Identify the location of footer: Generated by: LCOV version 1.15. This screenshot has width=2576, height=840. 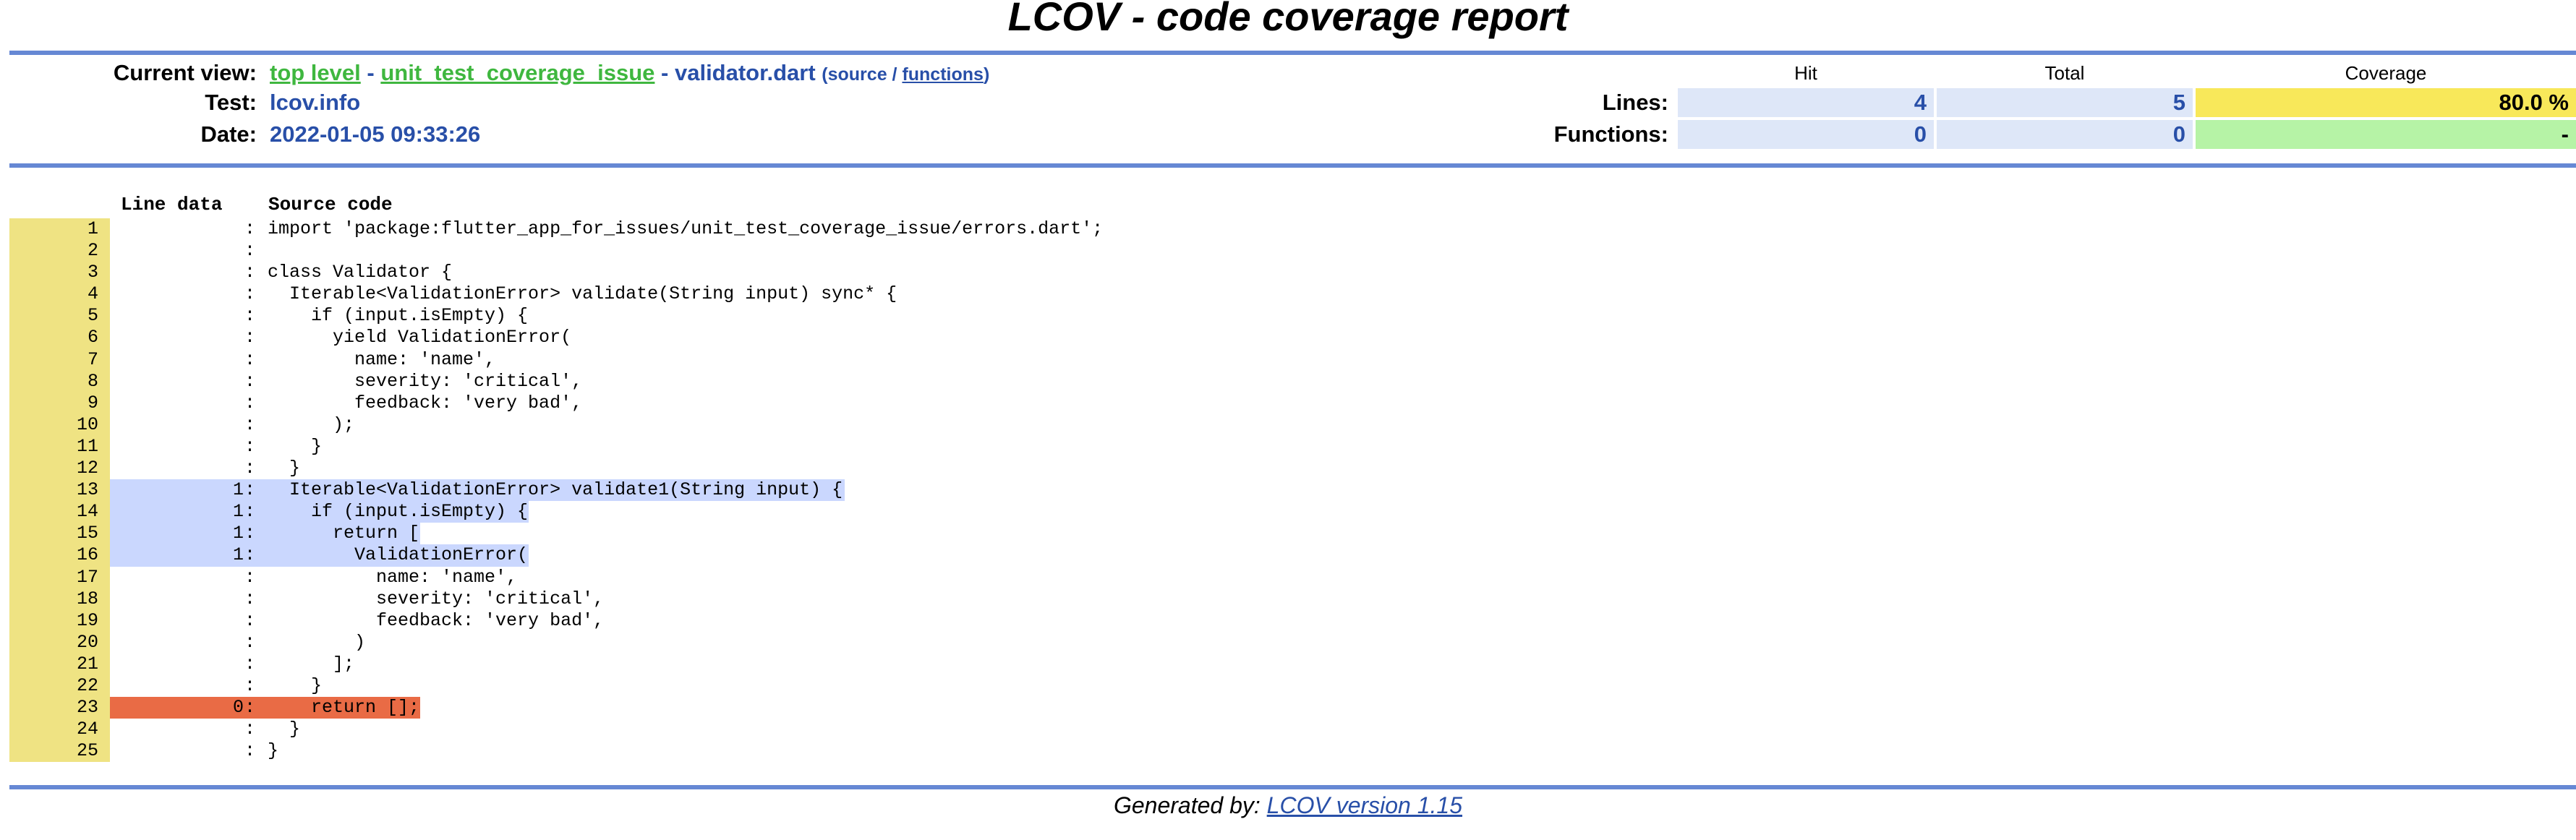
(1288, 805).